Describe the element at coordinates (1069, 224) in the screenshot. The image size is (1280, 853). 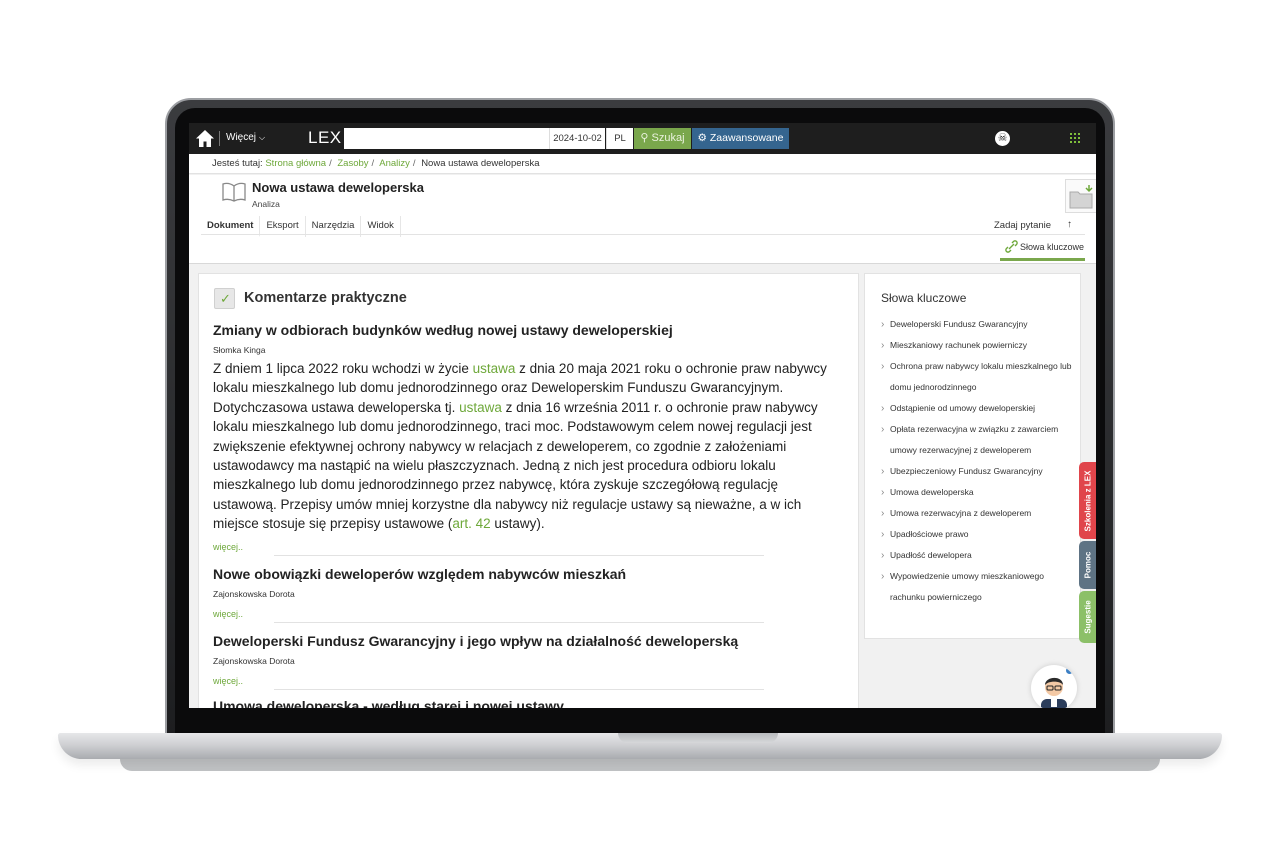
I see `scroll-up-icon: ↑` at that location.